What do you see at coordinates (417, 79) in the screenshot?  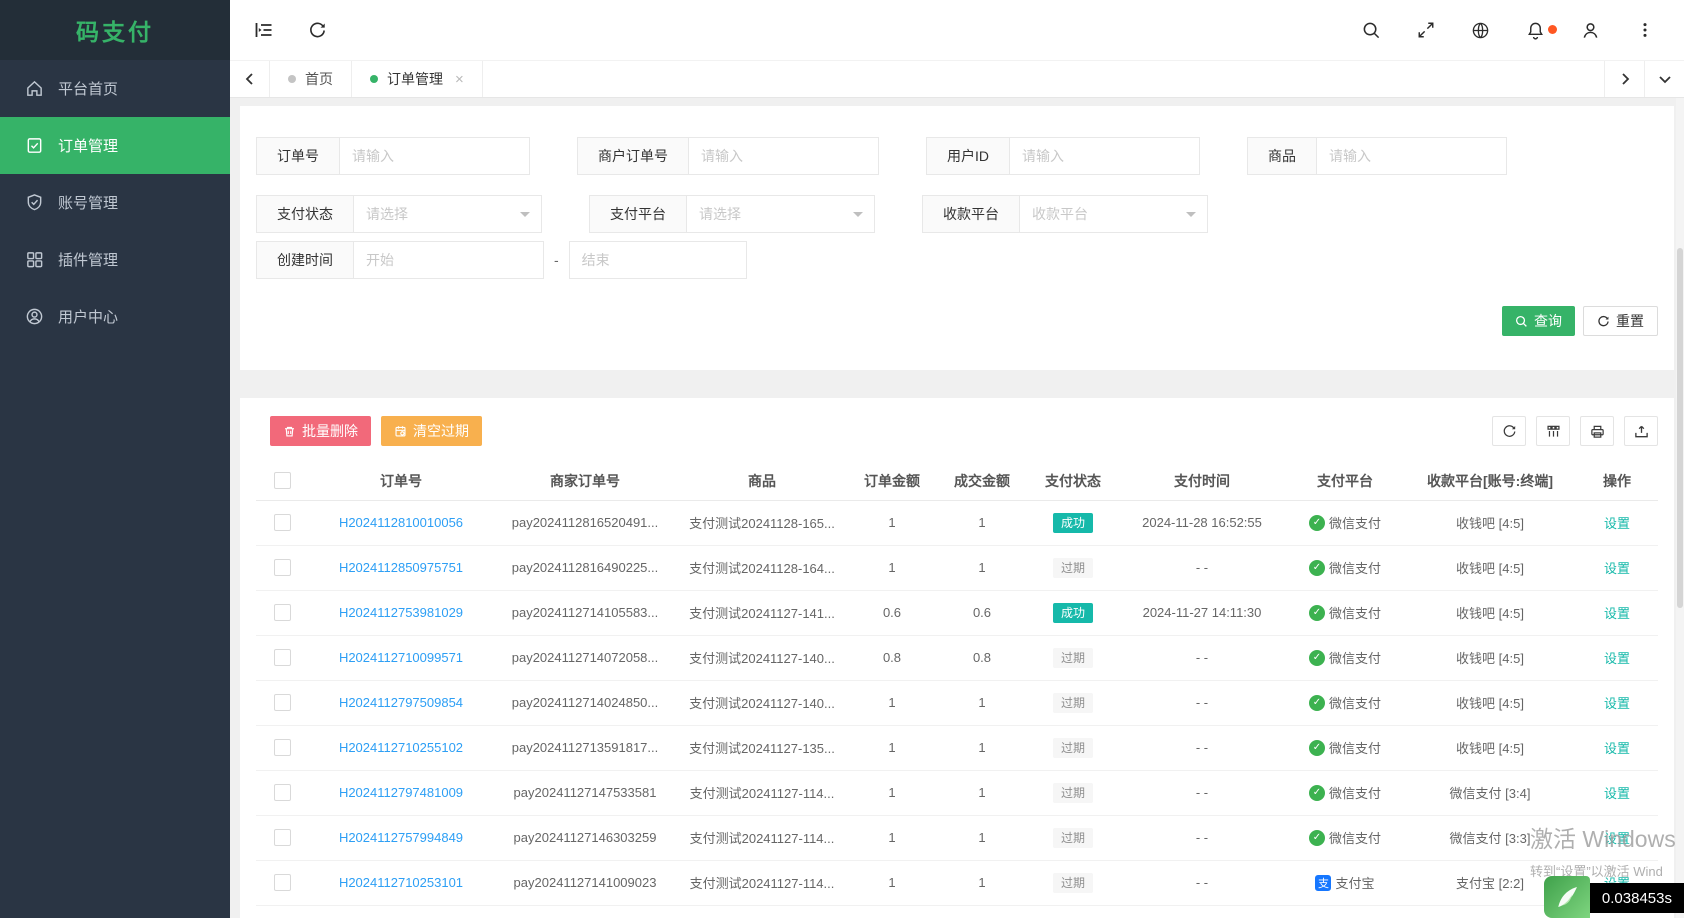 I see `tab-order-management: 订单管理 ×` at bounding box center [417, 79].